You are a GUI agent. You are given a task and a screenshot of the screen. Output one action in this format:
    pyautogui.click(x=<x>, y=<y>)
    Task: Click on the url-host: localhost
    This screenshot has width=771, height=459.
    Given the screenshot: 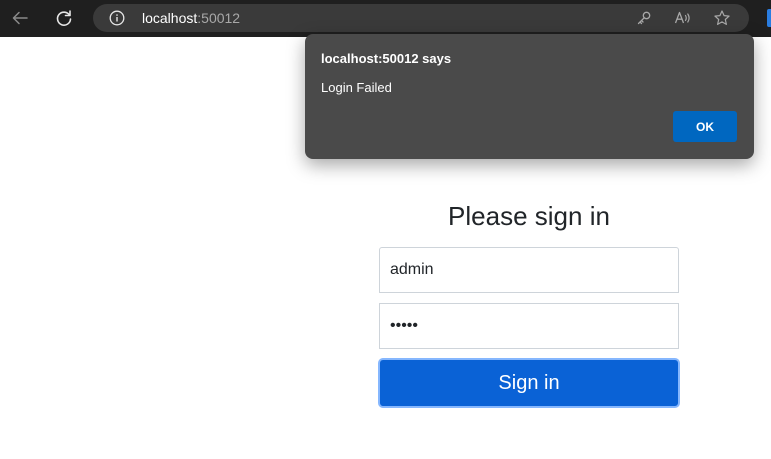 What is the action you would take?
    pyautogui.click(x=170, y=18)
    